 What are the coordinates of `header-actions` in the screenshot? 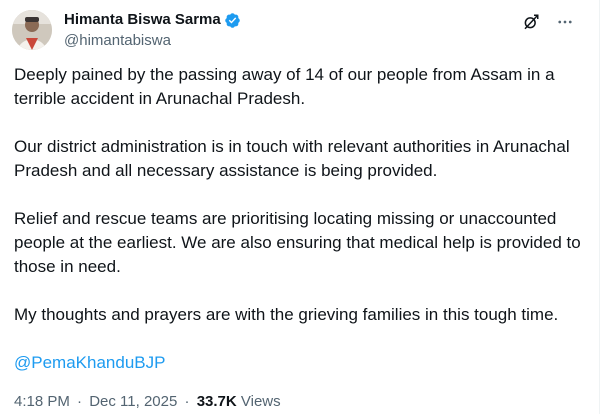 It's located at (548, 22).